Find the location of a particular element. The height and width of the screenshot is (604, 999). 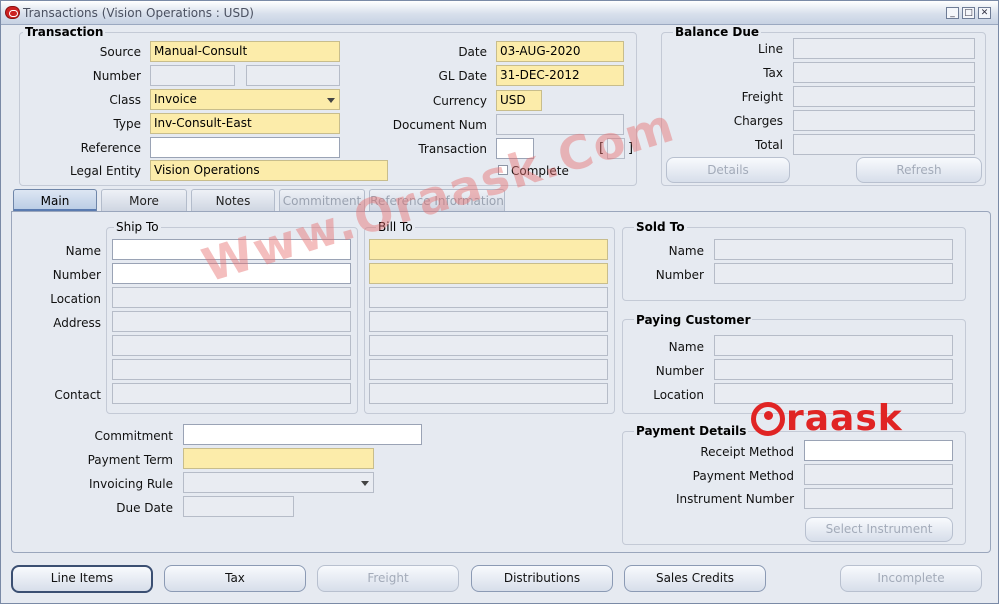

class-dropdown: Invoice is located at coordinates (245, 99).